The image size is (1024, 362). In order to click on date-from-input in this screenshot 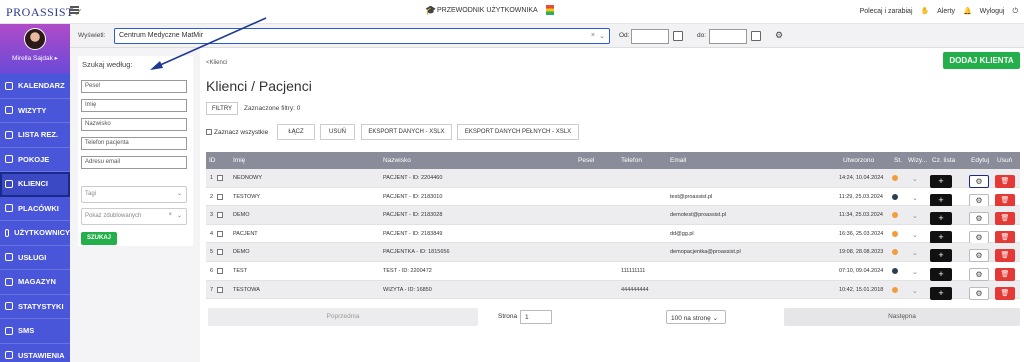, I will do `click(650, 36)`.